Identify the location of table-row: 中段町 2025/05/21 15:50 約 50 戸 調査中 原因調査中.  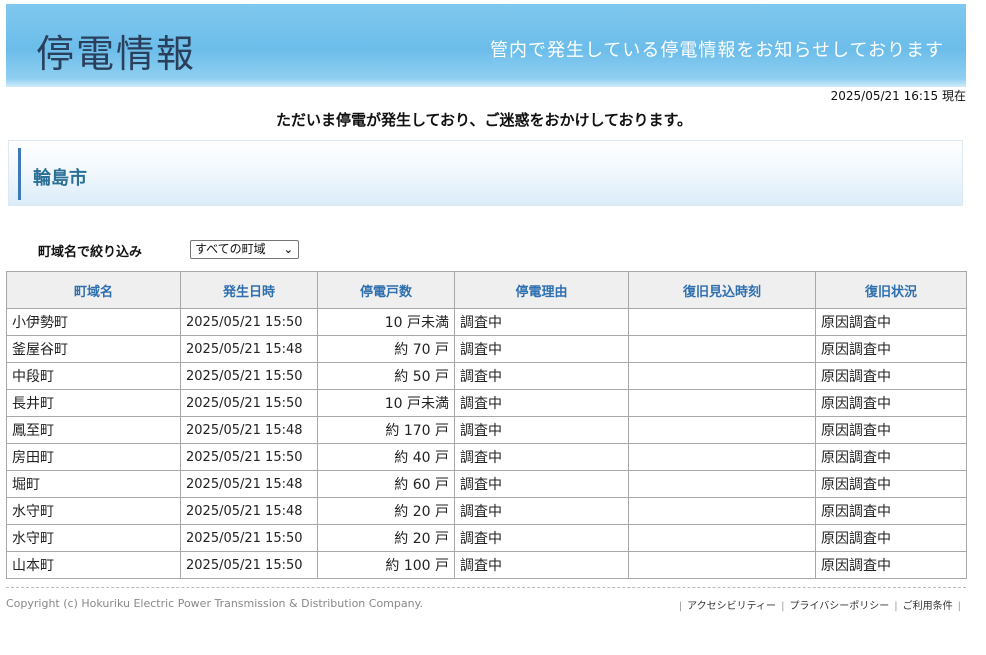
(486, 376).